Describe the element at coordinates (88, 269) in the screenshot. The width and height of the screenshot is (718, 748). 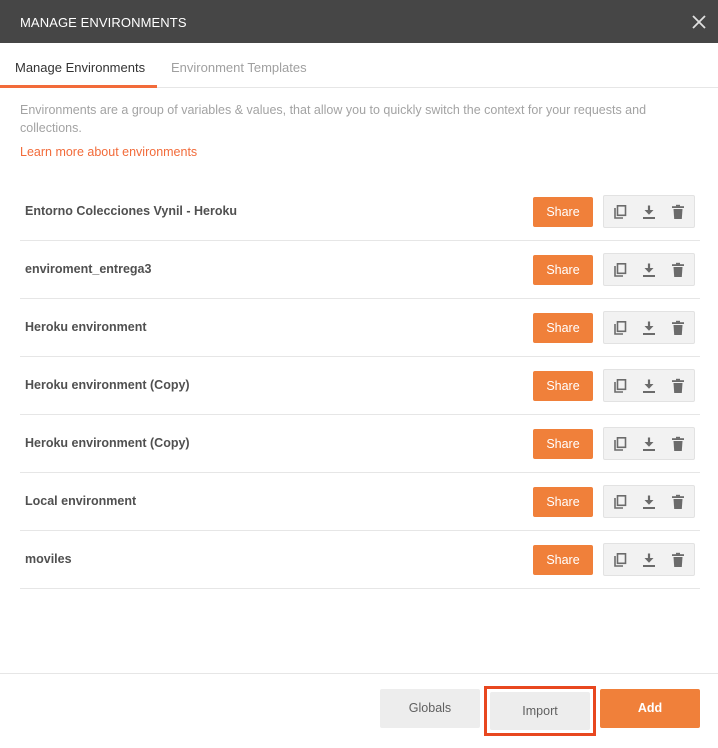
I see `environment-name: enviroment_entrega3` at that location.